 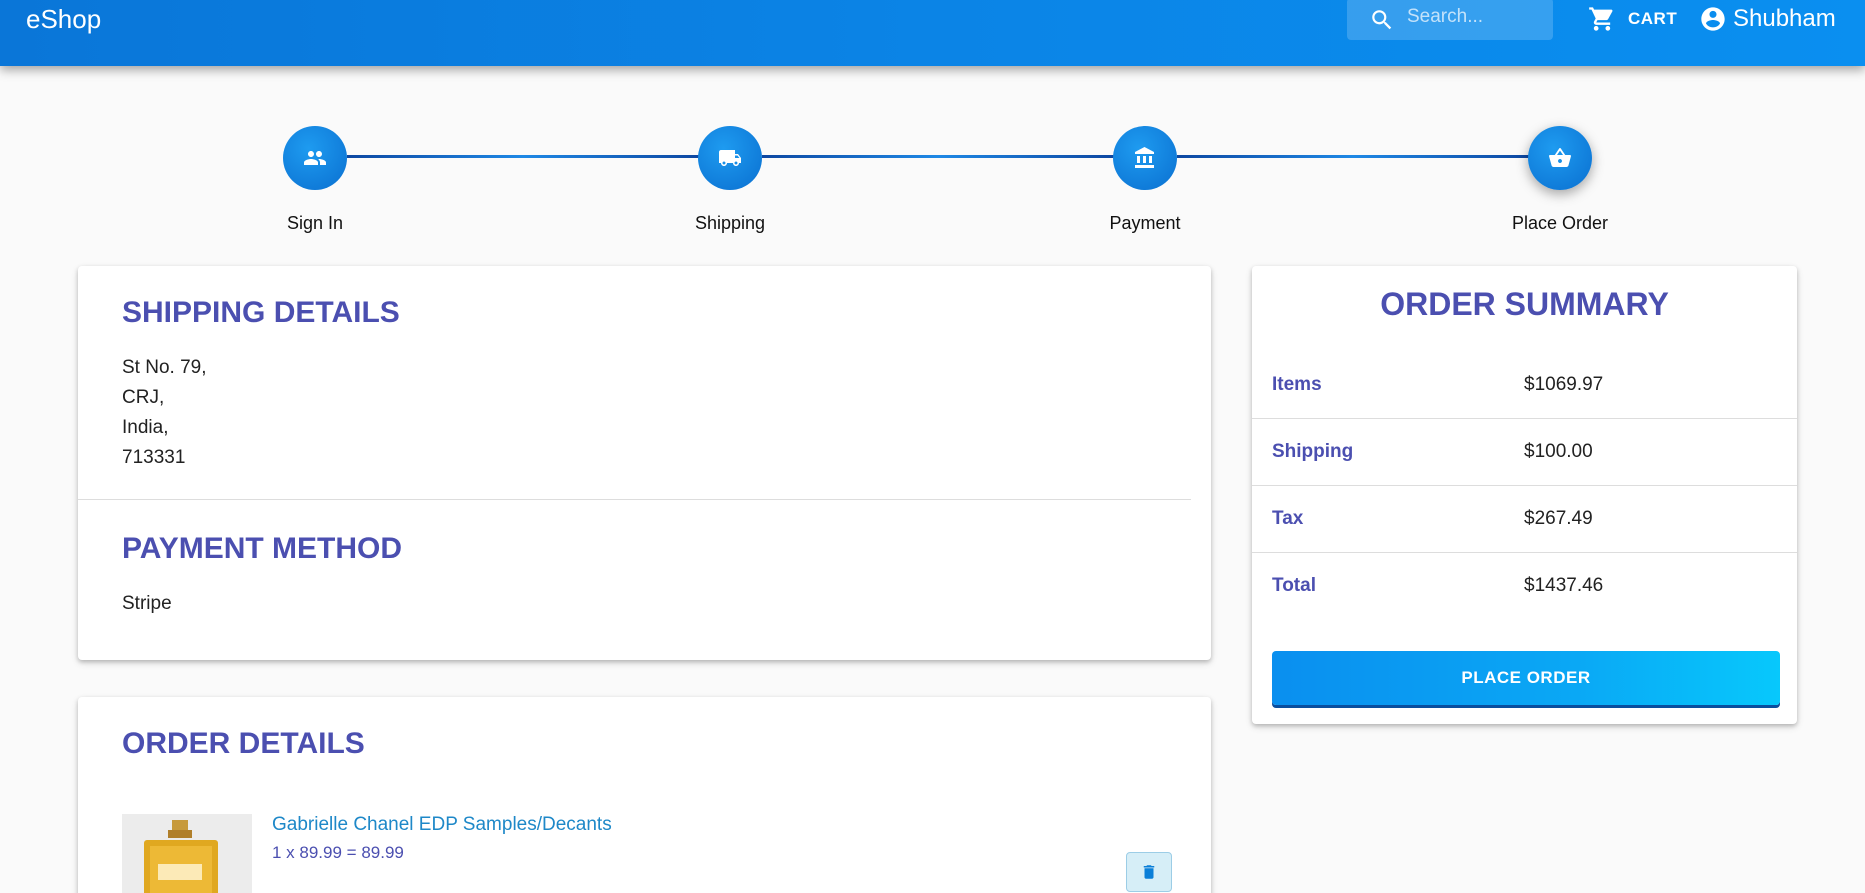 I want to click on basket-icon, so click(x=1560, y=157).